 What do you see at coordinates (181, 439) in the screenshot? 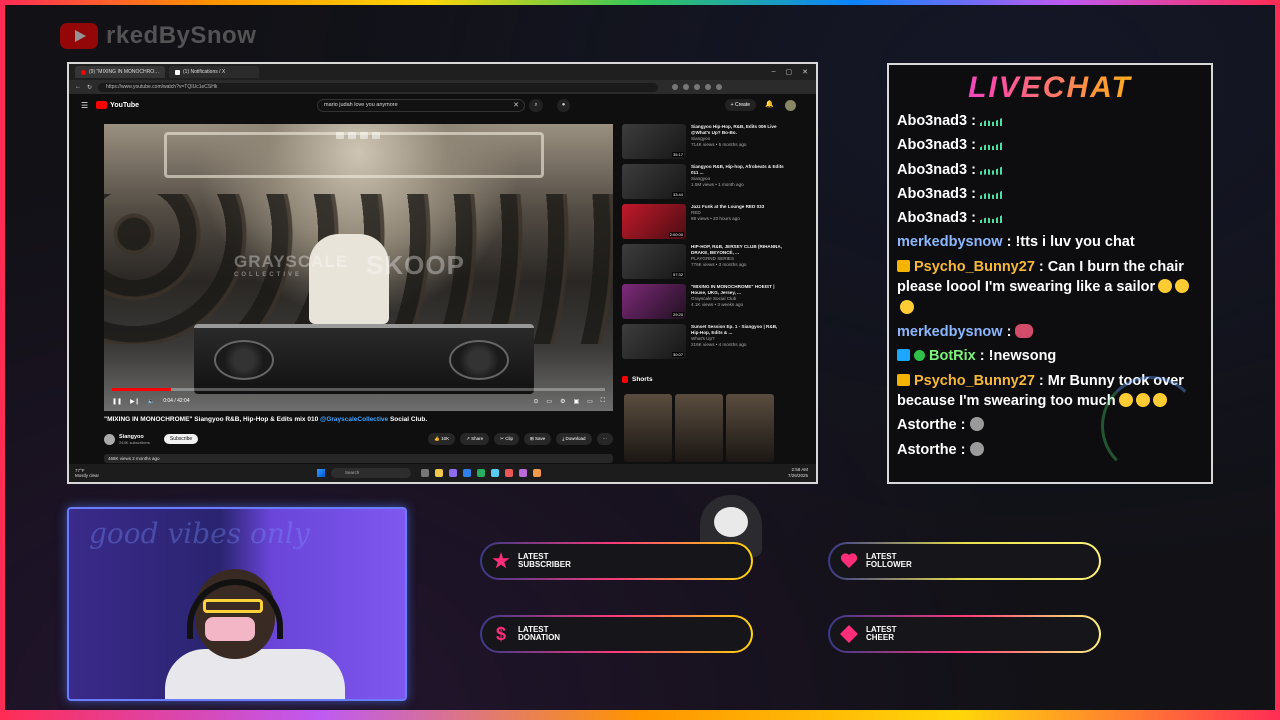
I see `subscribe-button: Subscribe` at bounding box center [181, 439].